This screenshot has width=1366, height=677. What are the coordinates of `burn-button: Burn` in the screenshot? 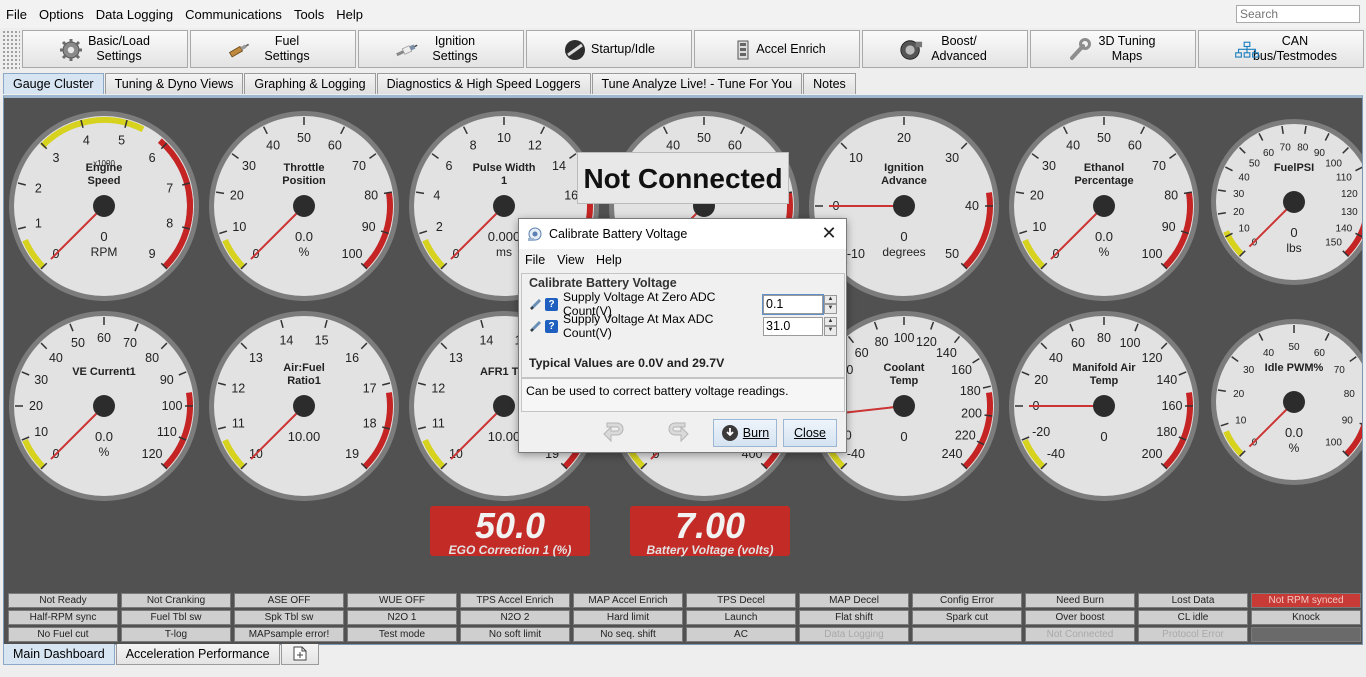 It's located at (745, 433).